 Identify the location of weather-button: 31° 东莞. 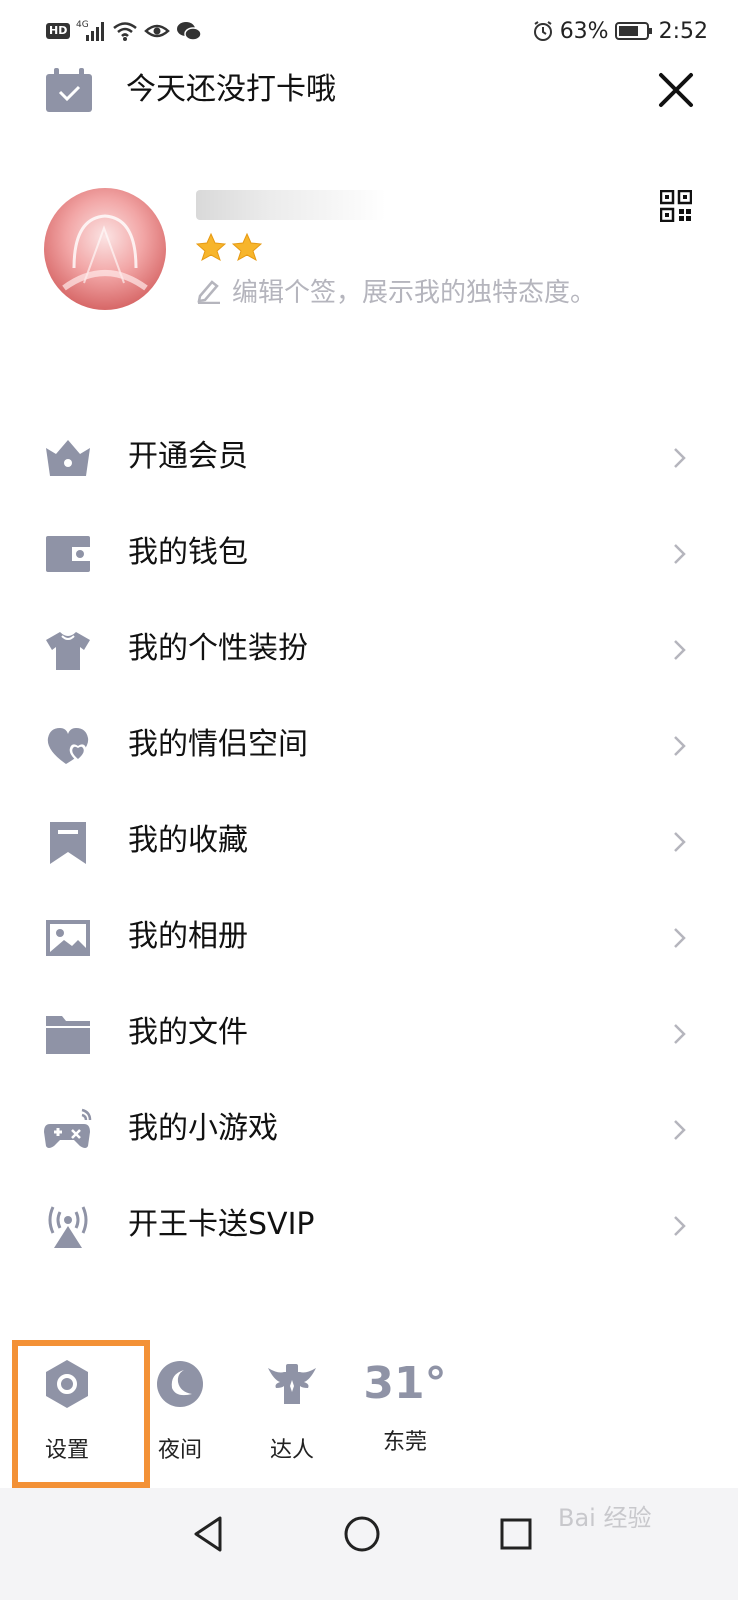
(405, 1407).